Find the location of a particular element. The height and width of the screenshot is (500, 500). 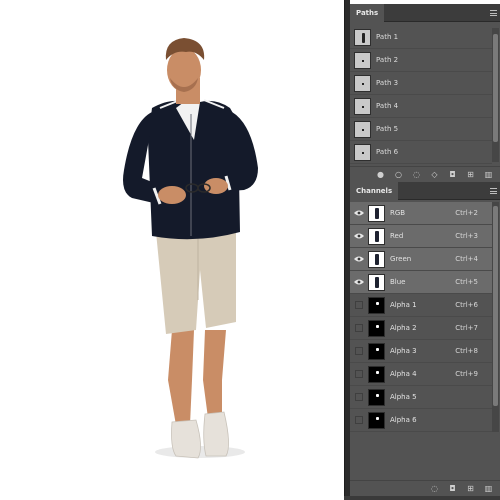

panel-bottom-edge is located at coordinates (422, 498).